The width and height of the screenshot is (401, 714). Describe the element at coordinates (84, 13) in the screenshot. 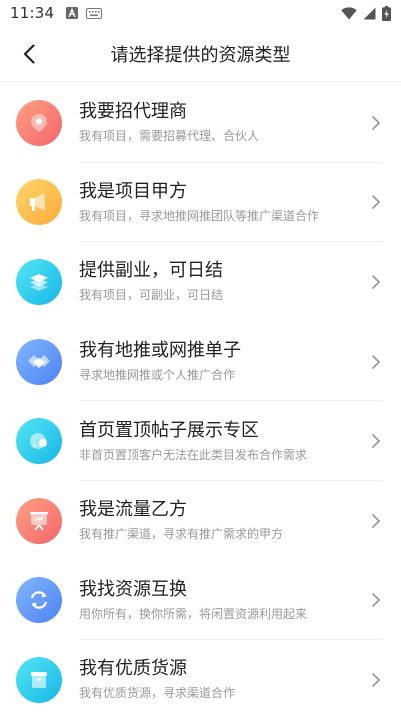

I see `status-notification-icons` at that location.